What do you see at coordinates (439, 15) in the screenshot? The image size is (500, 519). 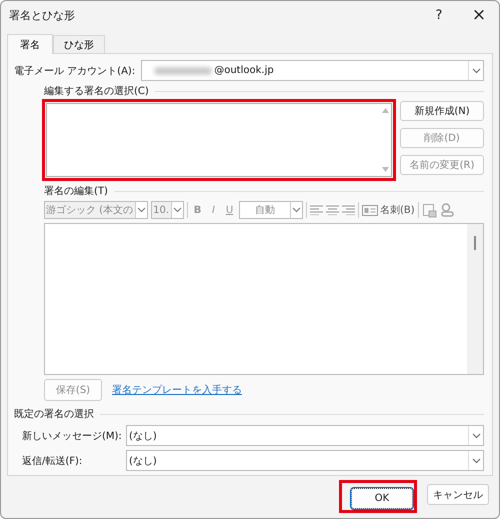 I see `help-button: ?` at bounding box center [439, 15].